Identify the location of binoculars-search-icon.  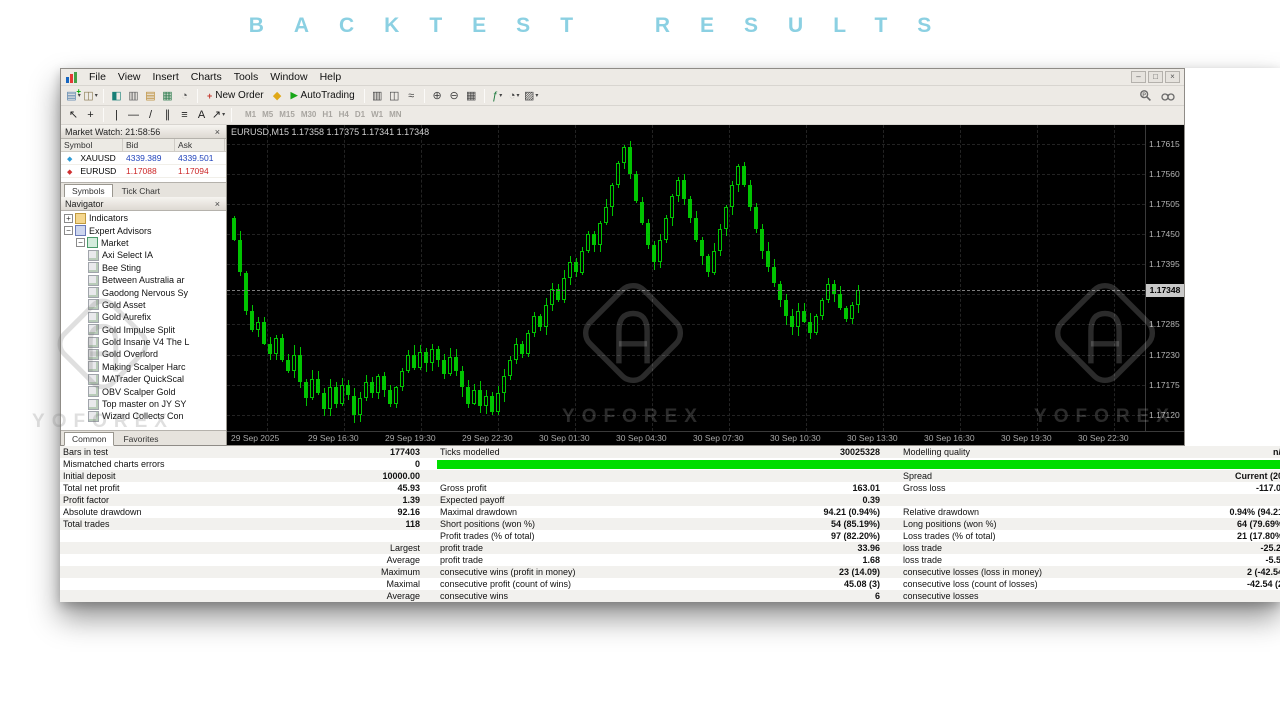
(1168, 96).